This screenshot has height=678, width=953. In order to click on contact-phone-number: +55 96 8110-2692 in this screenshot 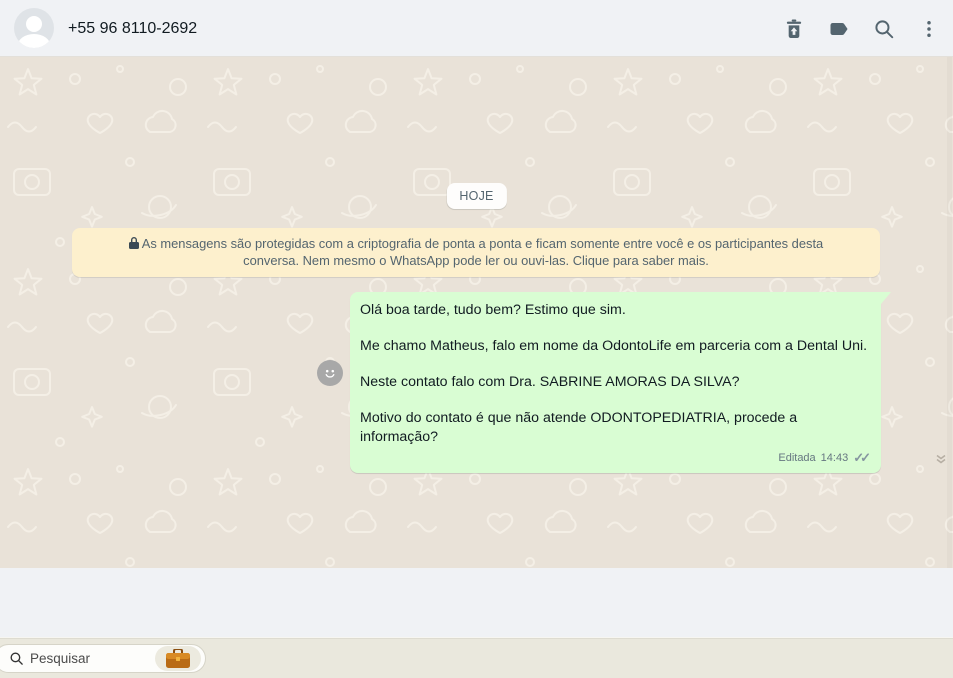, I will do `click(132, 28)`.